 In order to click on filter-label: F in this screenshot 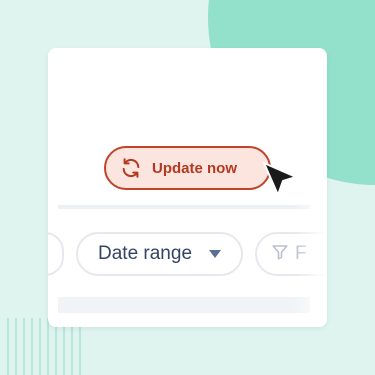, I will do `click(301, 253)`.